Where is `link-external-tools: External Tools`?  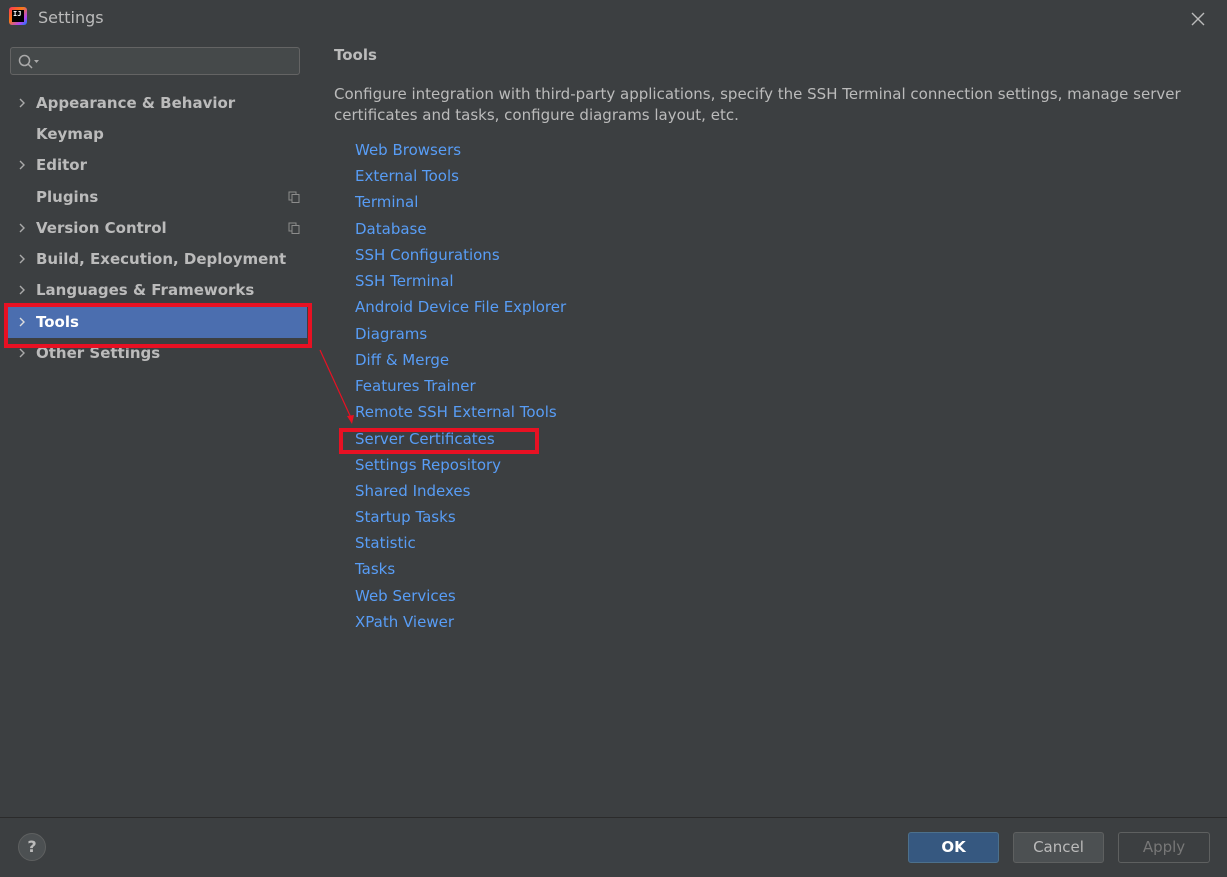
link-external-tools: External Tools is located at coordinates (407, 176).